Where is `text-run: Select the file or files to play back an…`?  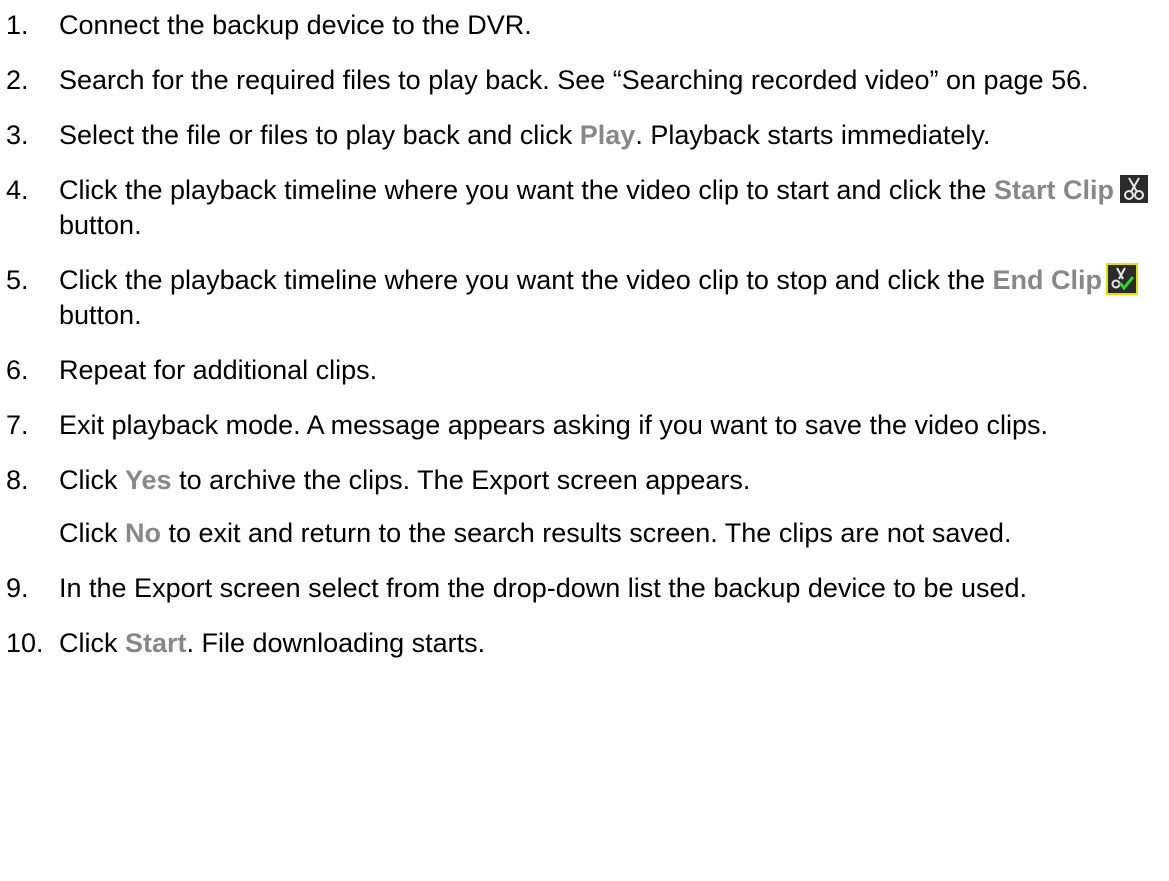
text-run: Select the file or files to play back an… is located at coordinates (319, 135).